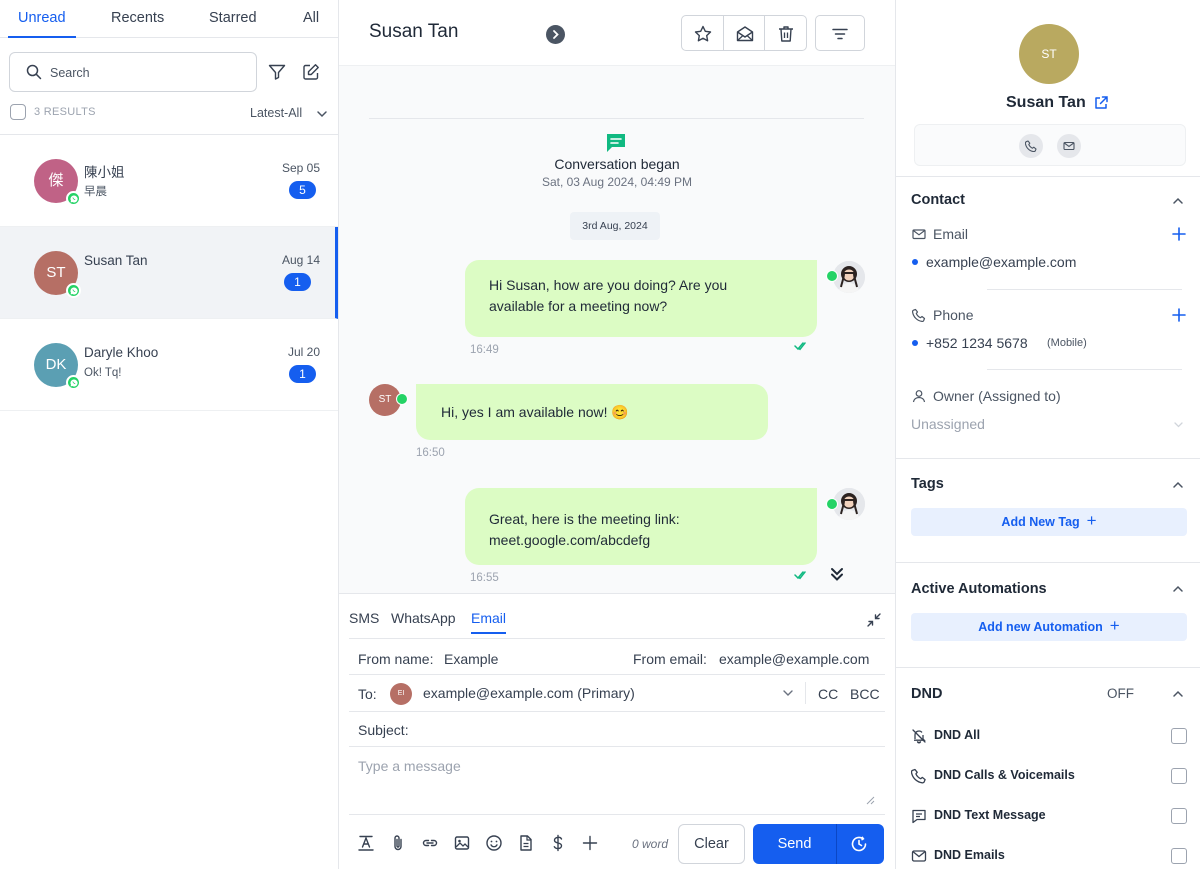  I want to click on send-button: Send, so click(794, 844).